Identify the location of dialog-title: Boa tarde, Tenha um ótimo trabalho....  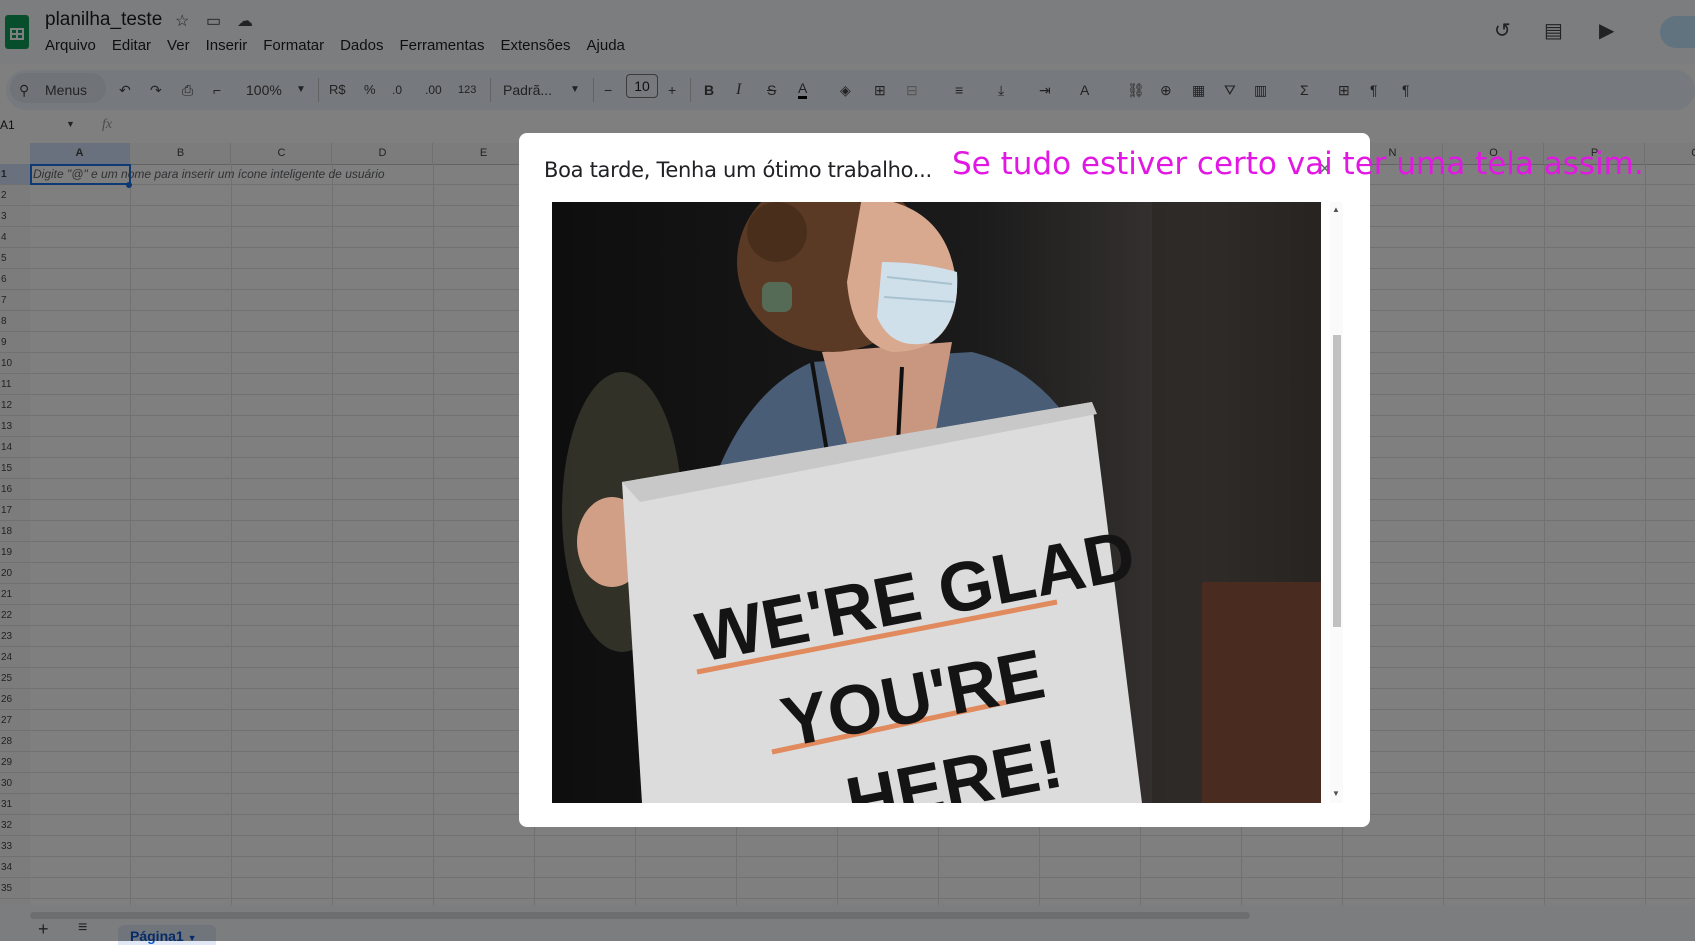
(738, 170).